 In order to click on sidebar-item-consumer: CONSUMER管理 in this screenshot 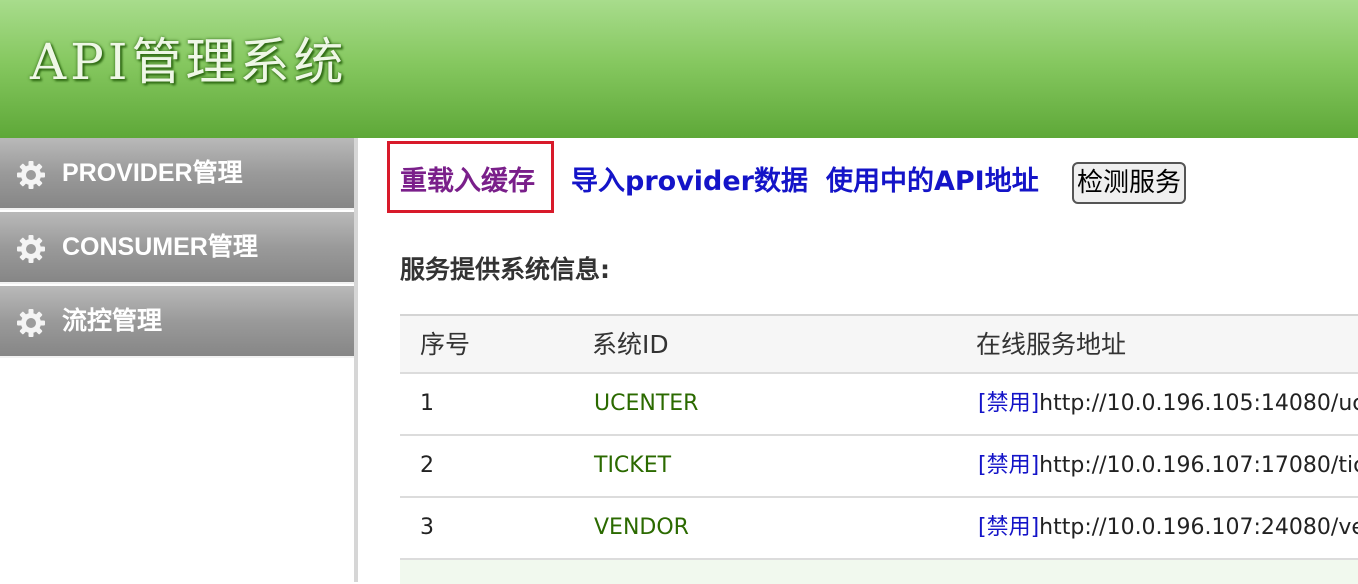, I will do `click(177, 248)`.